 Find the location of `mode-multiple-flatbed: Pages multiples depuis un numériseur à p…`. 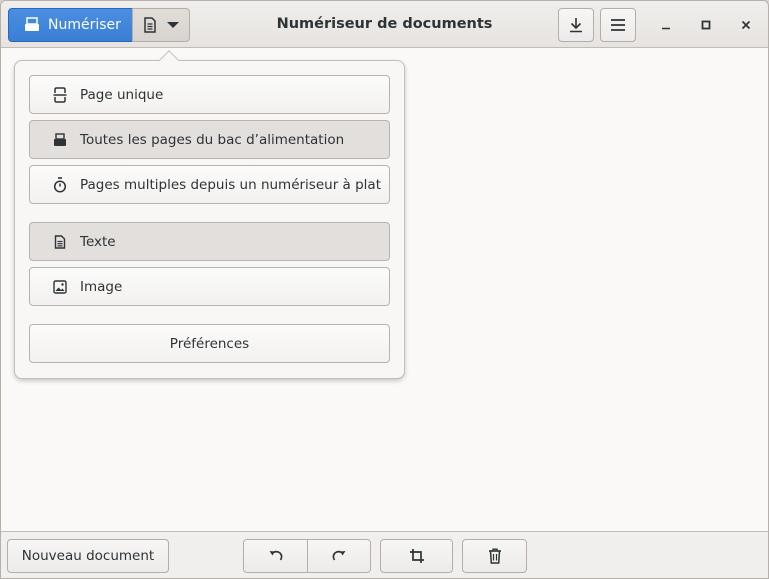

mode-multiple-flatbed: Pages multiples depuis un numériseur à p… is located at coordinates (209, 184).